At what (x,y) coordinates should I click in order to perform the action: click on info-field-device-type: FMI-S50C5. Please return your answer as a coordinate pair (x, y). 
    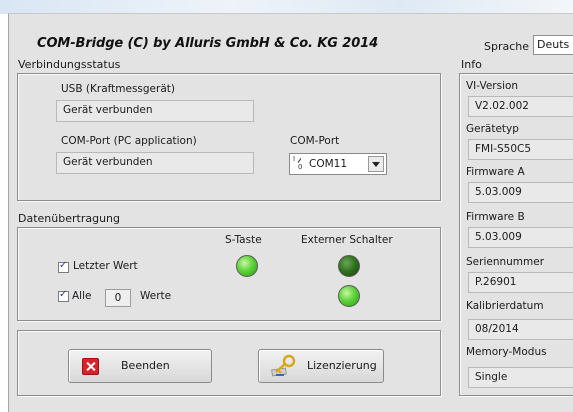
    Looking at the image, I should click on (520, 149).